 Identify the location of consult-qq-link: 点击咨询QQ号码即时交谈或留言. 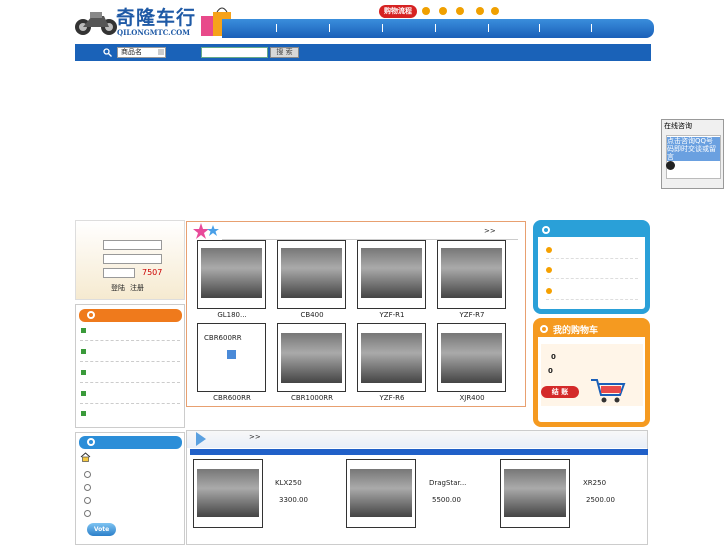
(693, 149).